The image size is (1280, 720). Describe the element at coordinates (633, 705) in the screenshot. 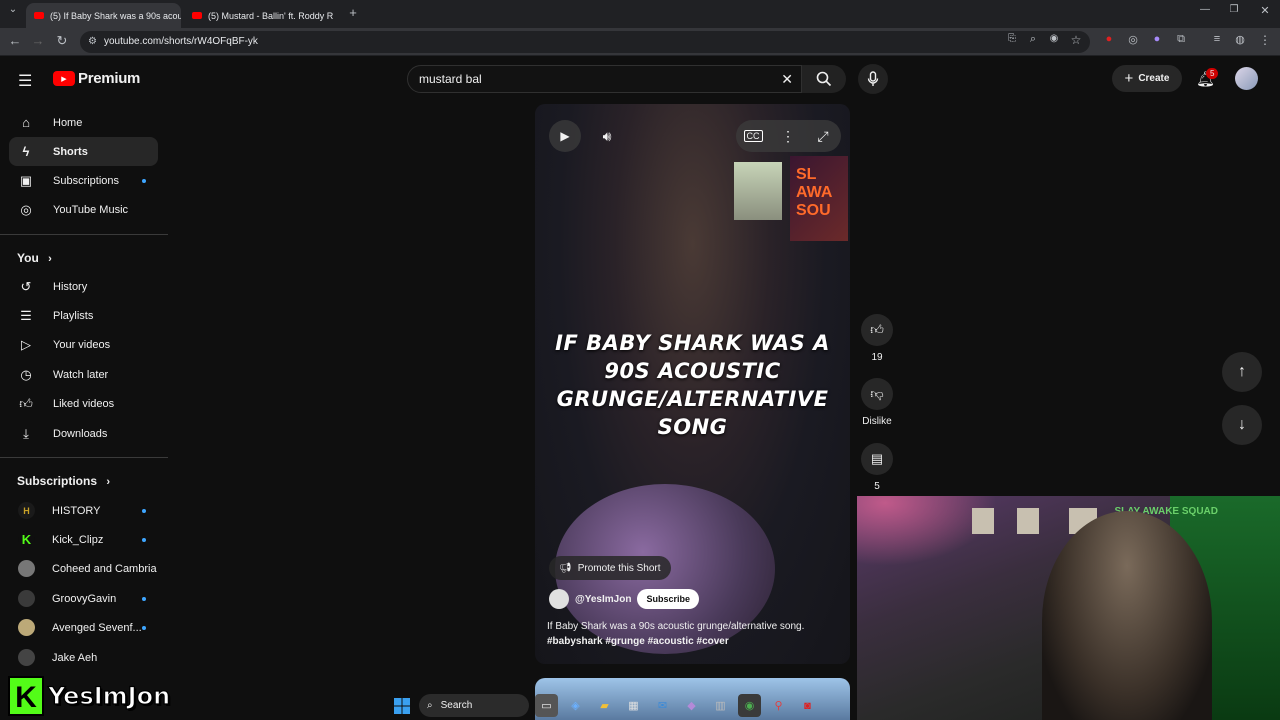

I see `store-icon: ▦` at that location.